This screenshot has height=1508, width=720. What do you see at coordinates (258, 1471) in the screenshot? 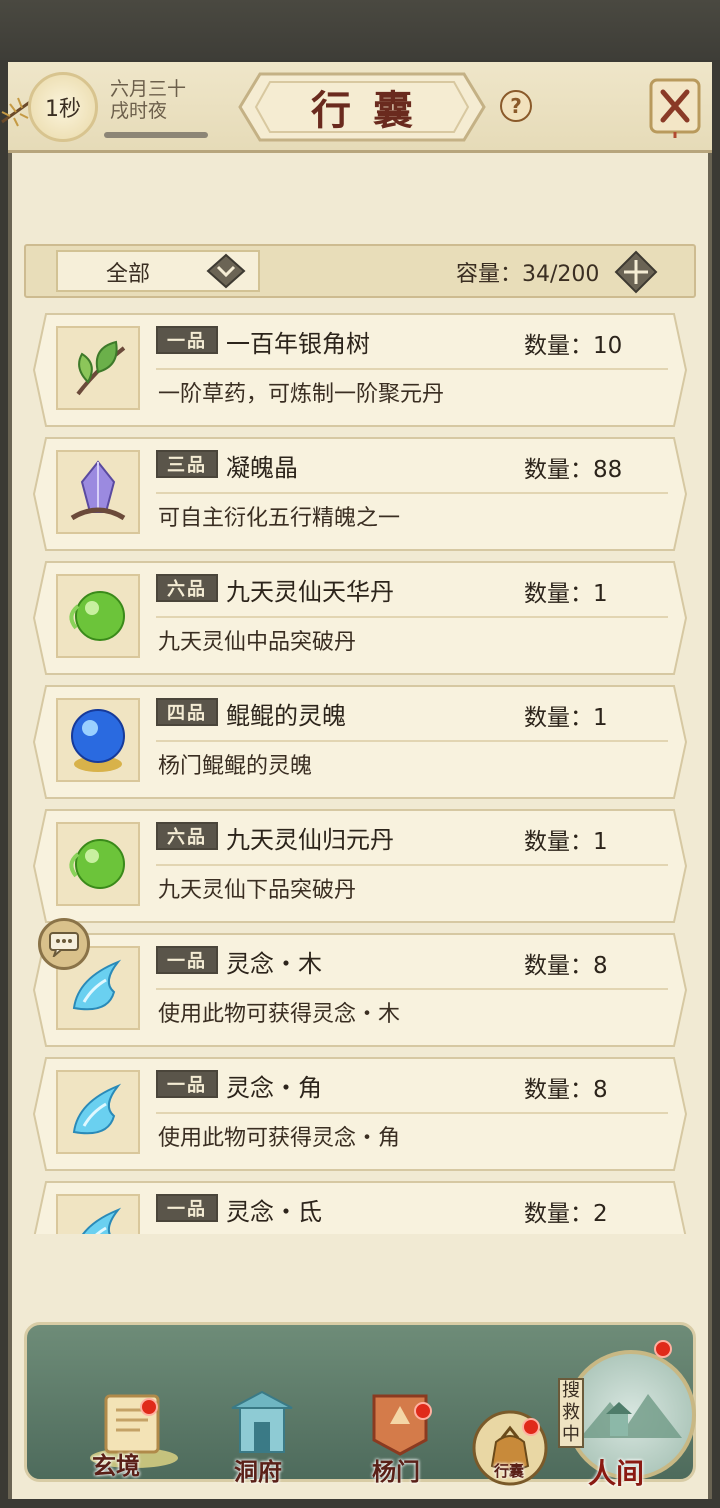
I see `nav-dongfu-label: 洞府` at bounding box center [258, 1471].